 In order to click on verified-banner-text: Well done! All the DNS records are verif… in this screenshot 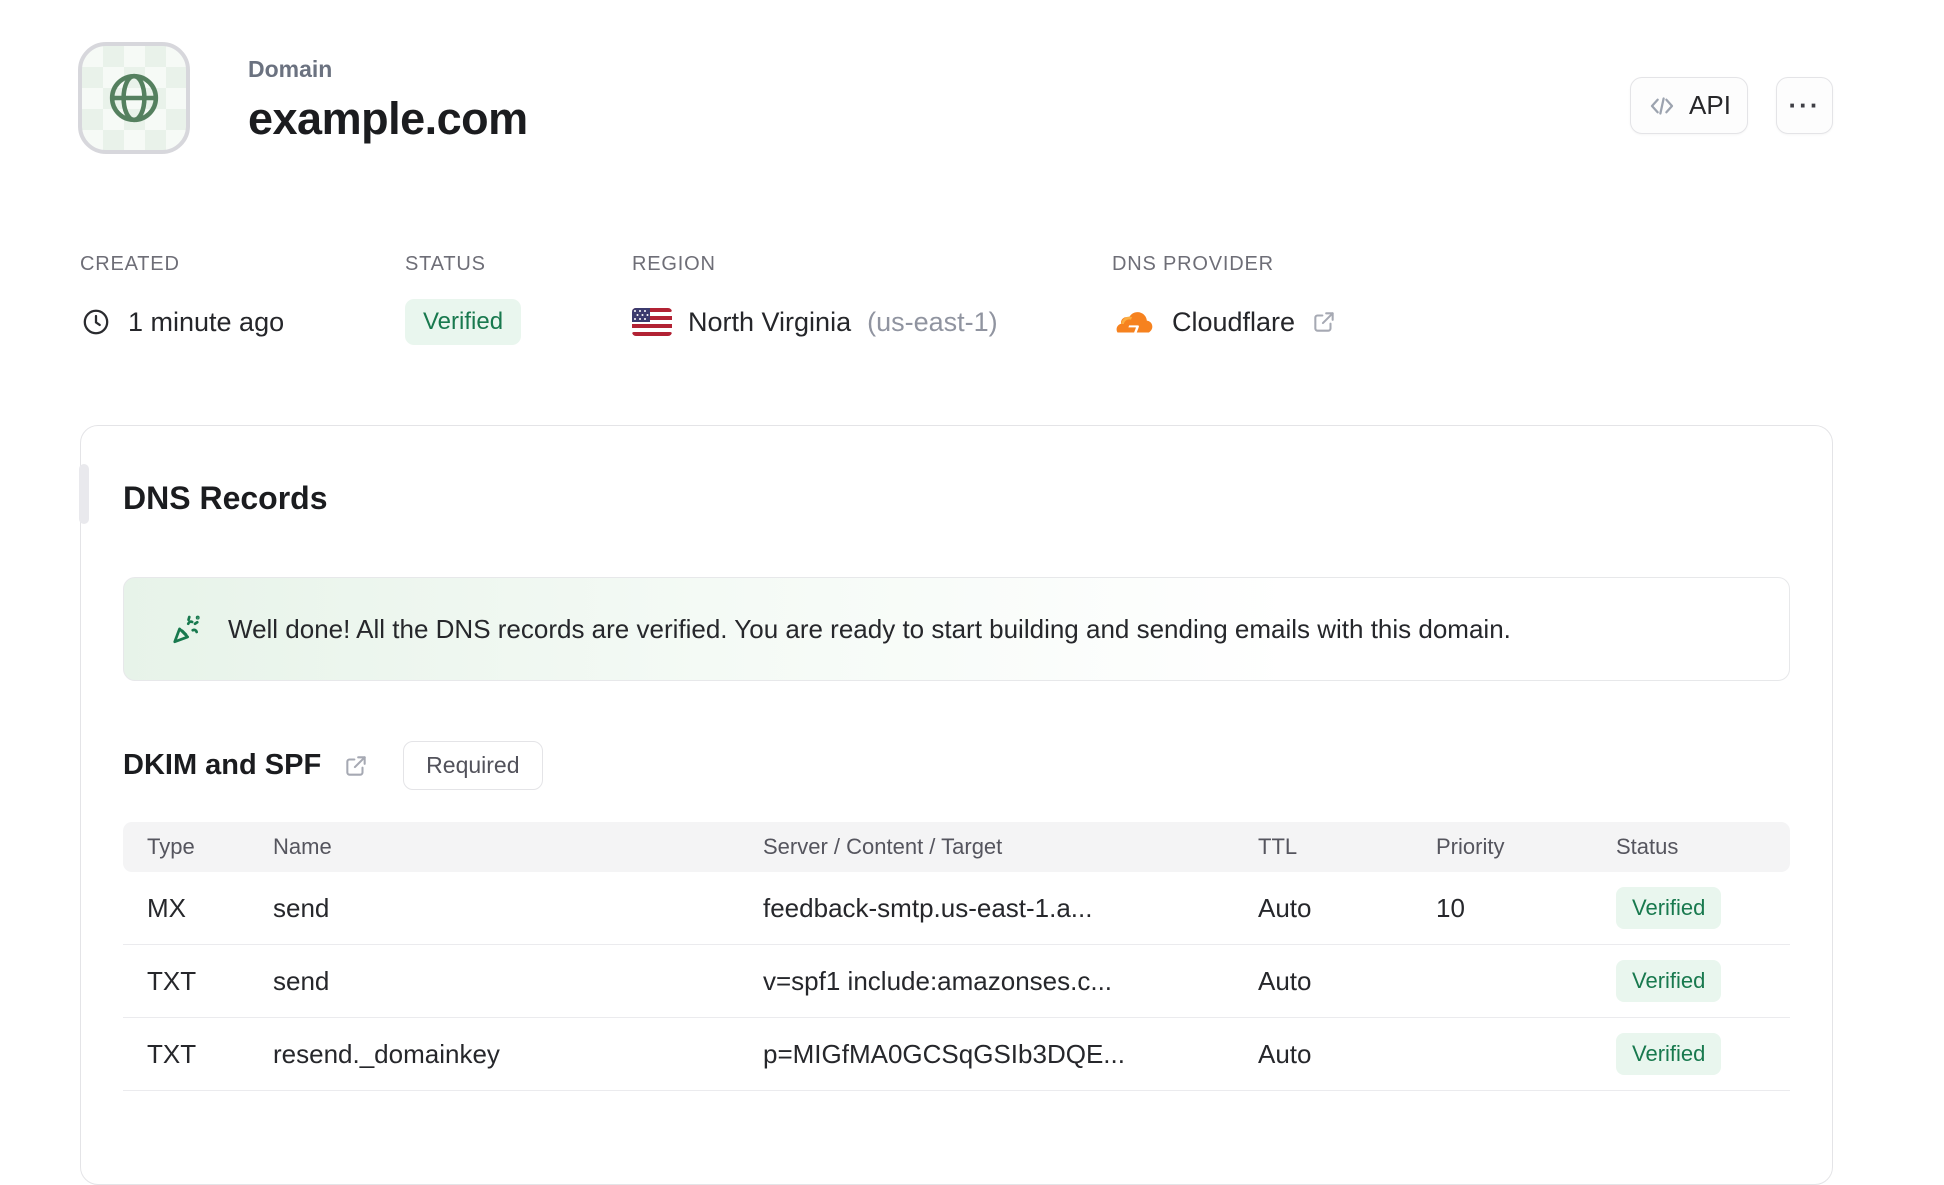, I will do `click(869, 628)`.